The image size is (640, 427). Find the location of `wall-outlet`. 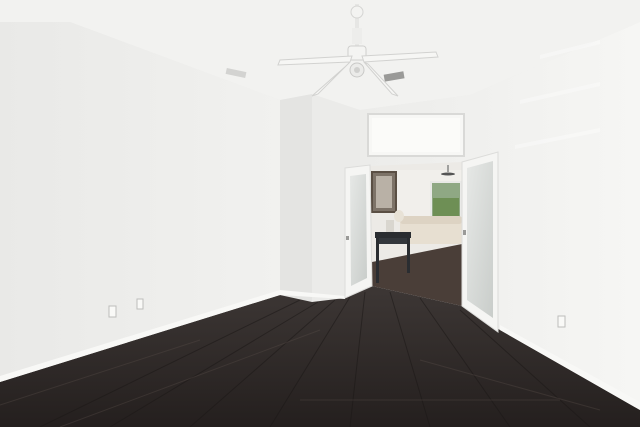

wall-outlet is located at coordinates (112, 311).